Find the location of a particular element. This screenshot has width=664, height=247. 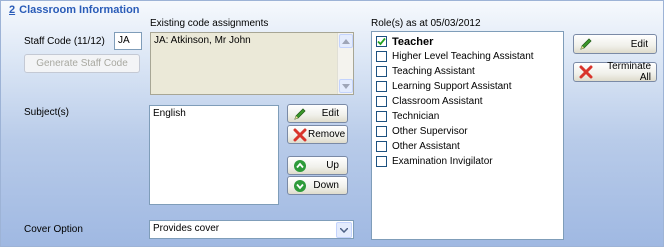

role-edit-label: Edit is located at coordinates (639, 44).